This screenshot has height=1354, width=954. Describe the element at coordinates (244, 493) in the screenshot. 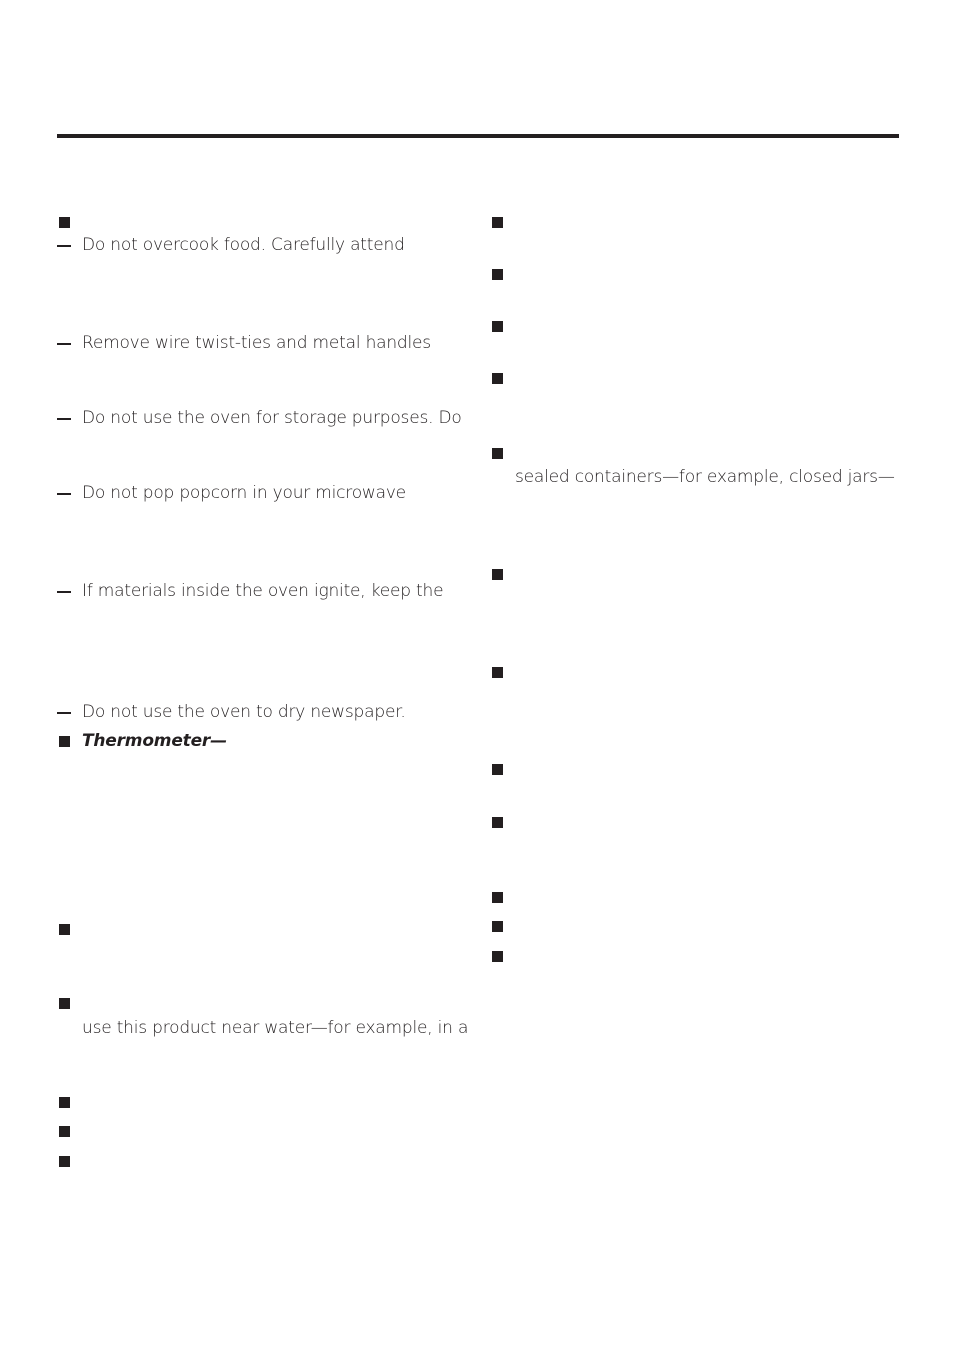

I see `dash-item-text: Do not pop popcorn in your microwave` at that location.